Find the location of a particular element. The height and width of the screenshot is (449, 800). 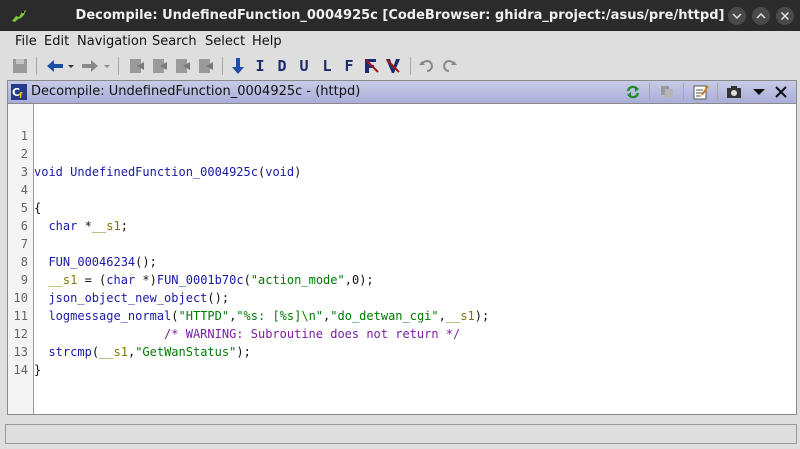

code-line: 14 is located at coordinates (402, 360).